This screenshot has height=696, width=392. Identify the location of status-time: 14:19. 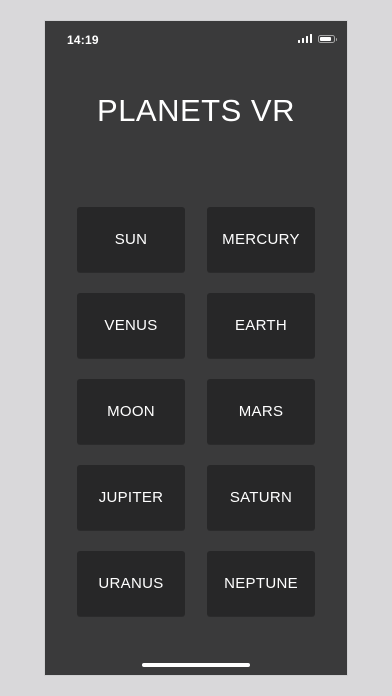
(83, 40).